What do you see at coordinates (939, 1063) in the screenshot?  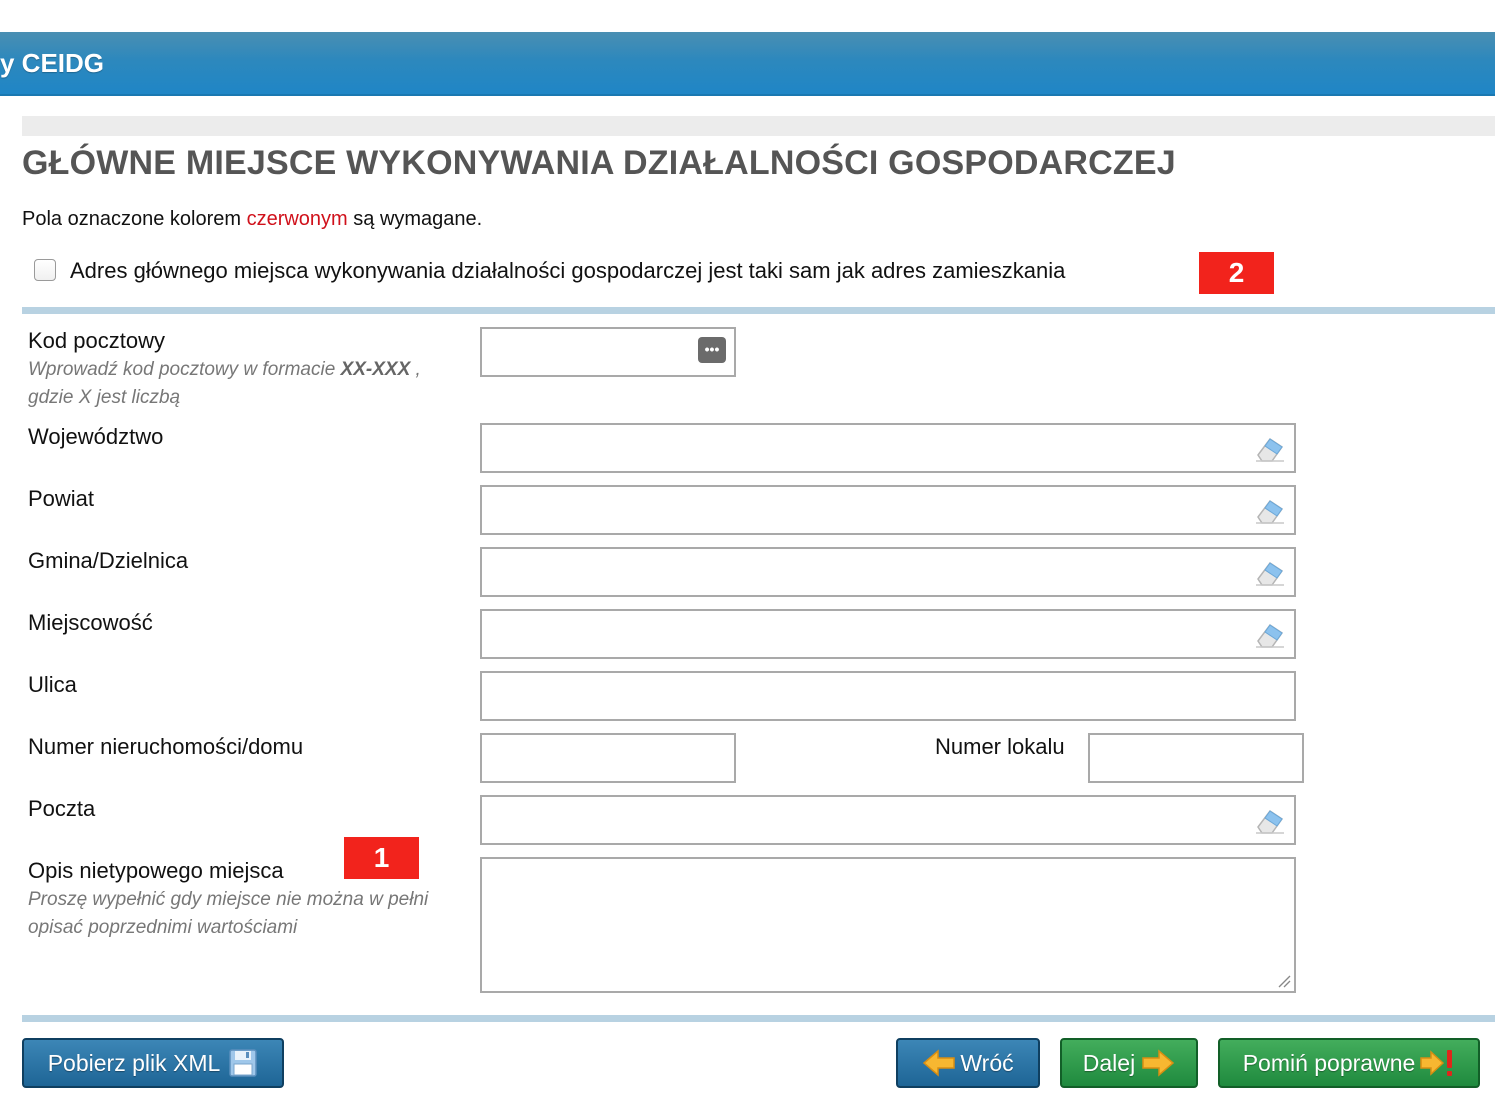 I see `arrow-left-icon` at bounding box center [939, 1063].